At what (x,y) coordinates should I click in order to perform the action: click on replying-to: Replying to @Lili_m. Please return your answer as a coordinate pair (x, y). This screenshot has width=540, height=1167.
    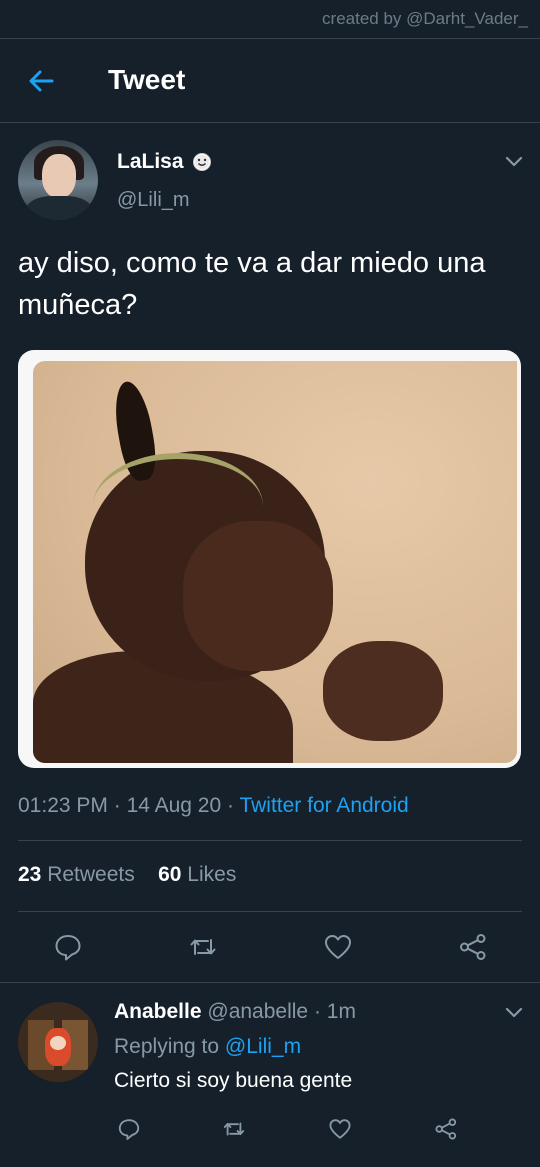
    Looking at the image, I should click on (207, 1047).